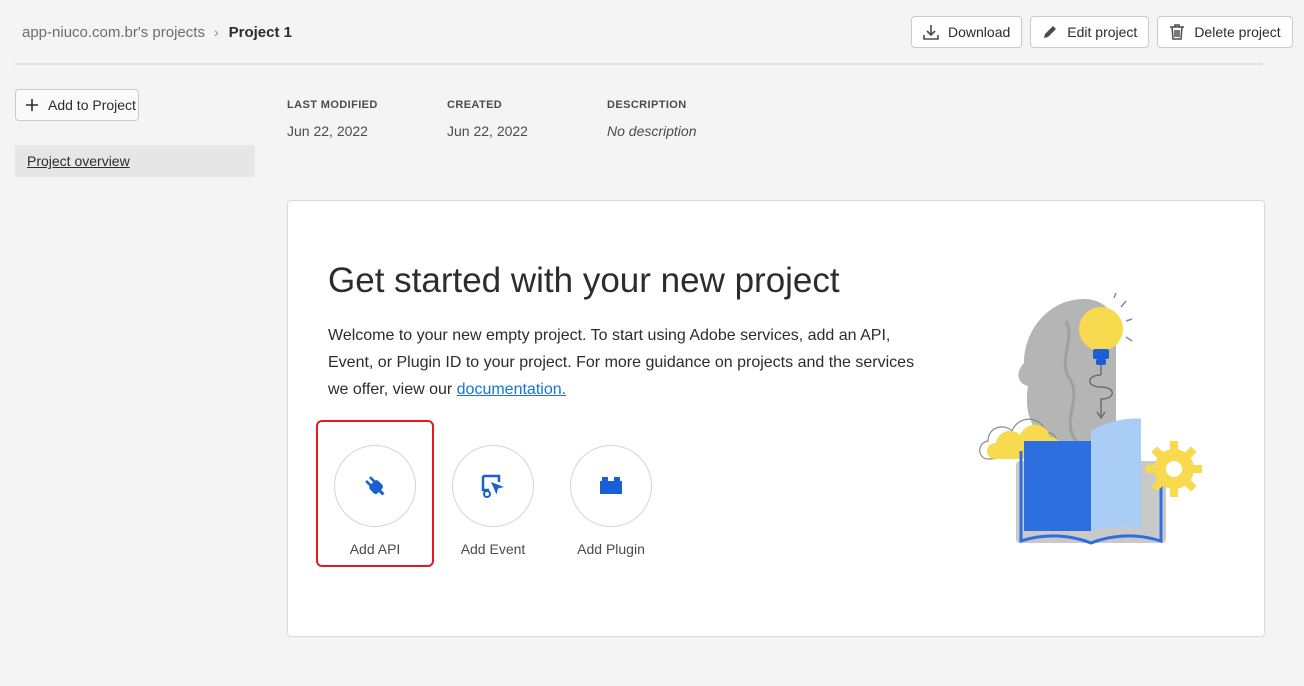 The image size is (1304, 686). I want to click on add-event-label: Add Event, so click(493, 549).